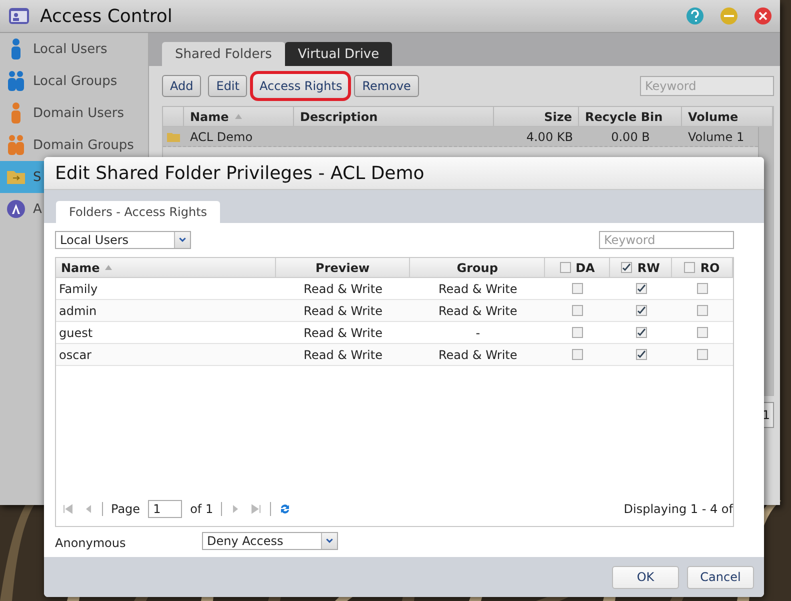  What do you see at coordinates (78, 289) in the screenshot?
I see `table-cell-text: Family` at bounding box center [78, 289].